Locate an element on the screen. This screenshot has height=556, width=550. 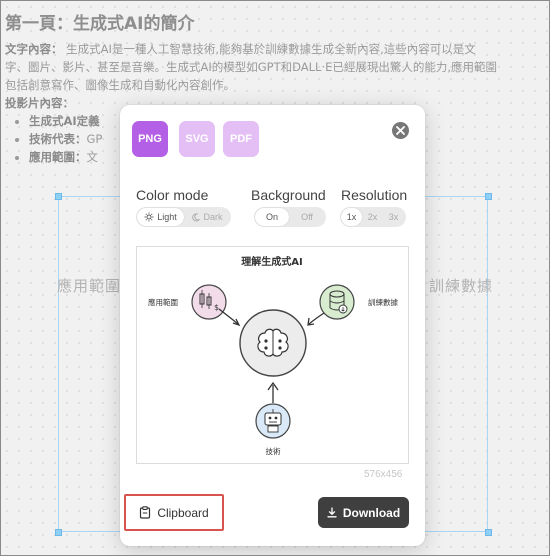
background-toggle: On Off is located at coordinates (290, 217).